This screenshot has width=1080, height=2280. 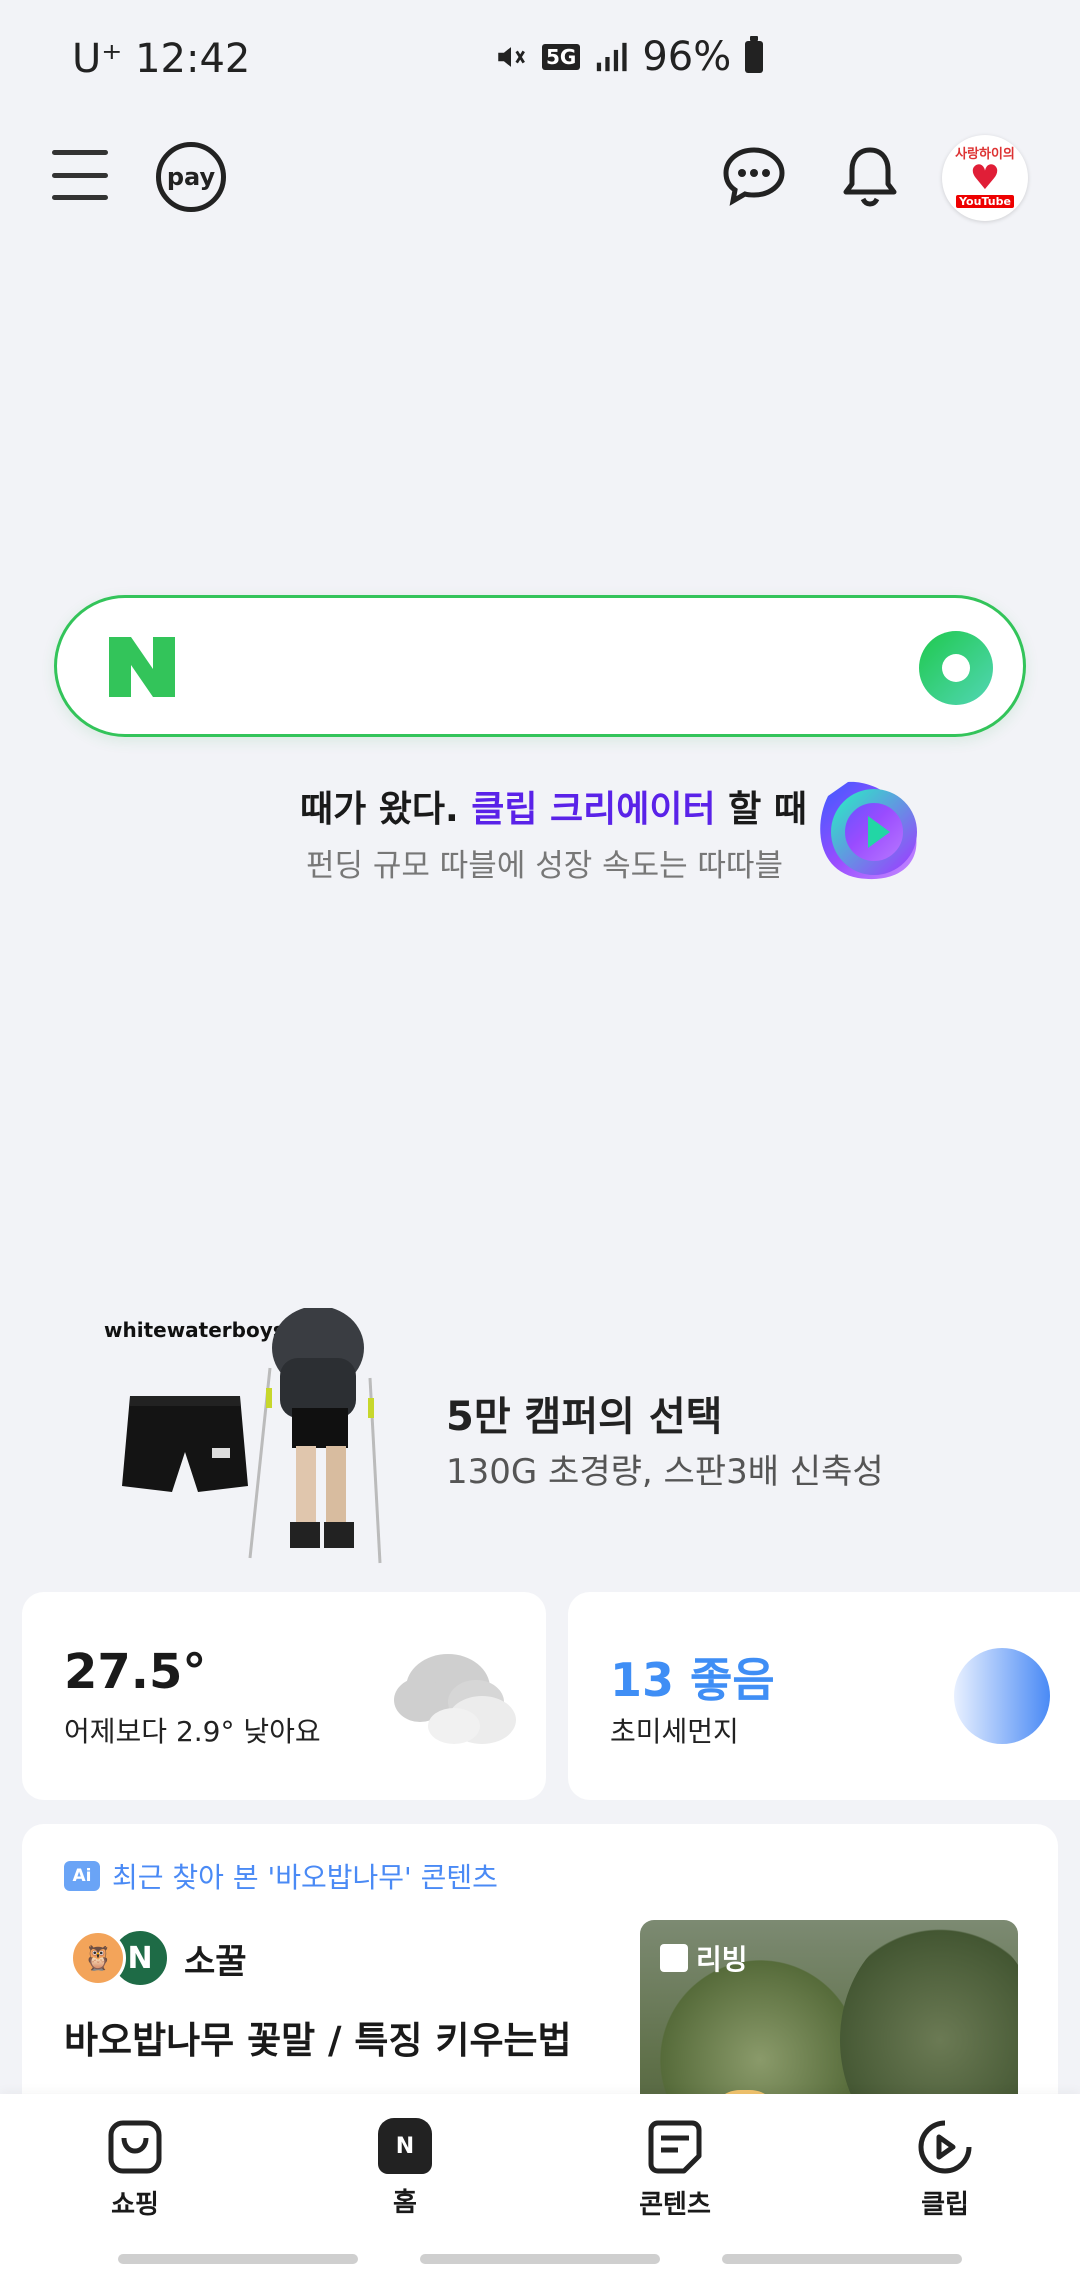 What do you see at coordinates (561, 57) in the screenshot?
I see `network-label: 5G` at bounding box center [561, 57].